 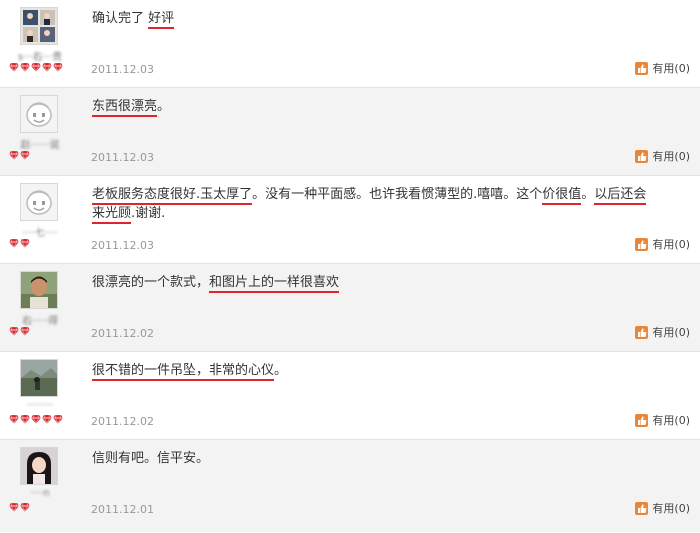 What do you see at coordinates (151, 458) in the screenshot?
I see `review-text-segment: 信则有吧。信平安。` at bounding box center [151, 458].